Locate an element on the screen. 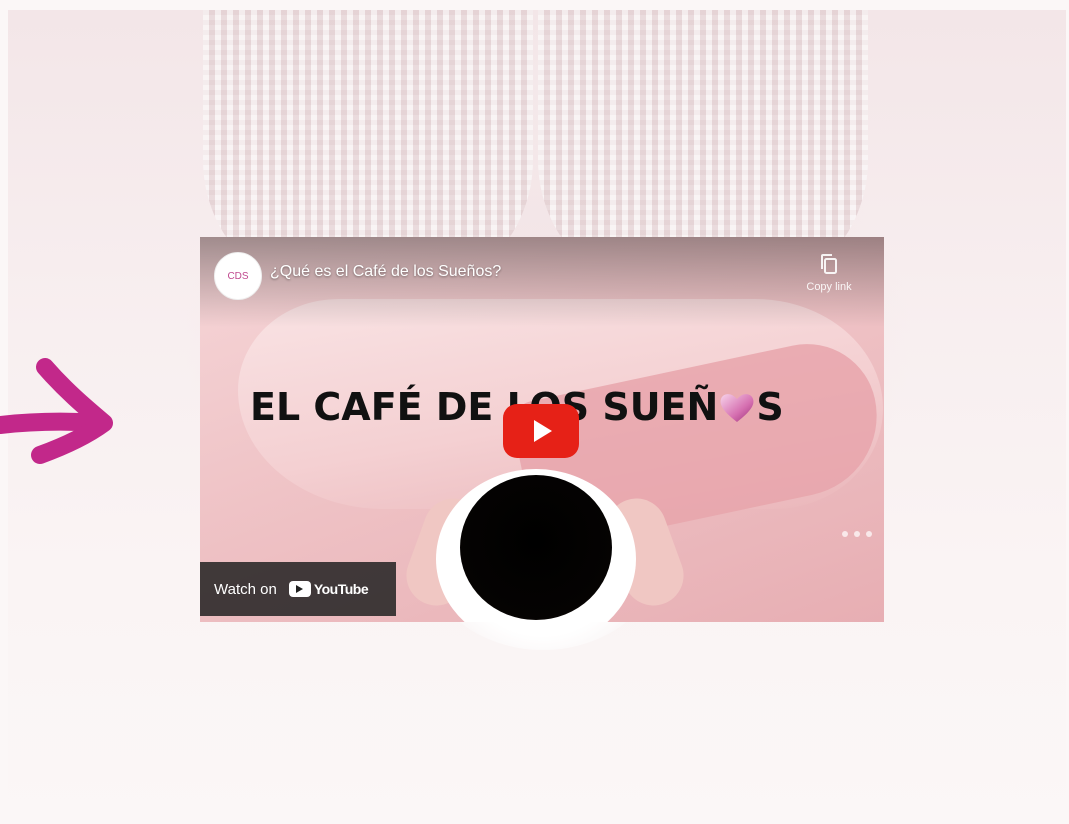  carousel-dots is located at coordinates (857, 534).